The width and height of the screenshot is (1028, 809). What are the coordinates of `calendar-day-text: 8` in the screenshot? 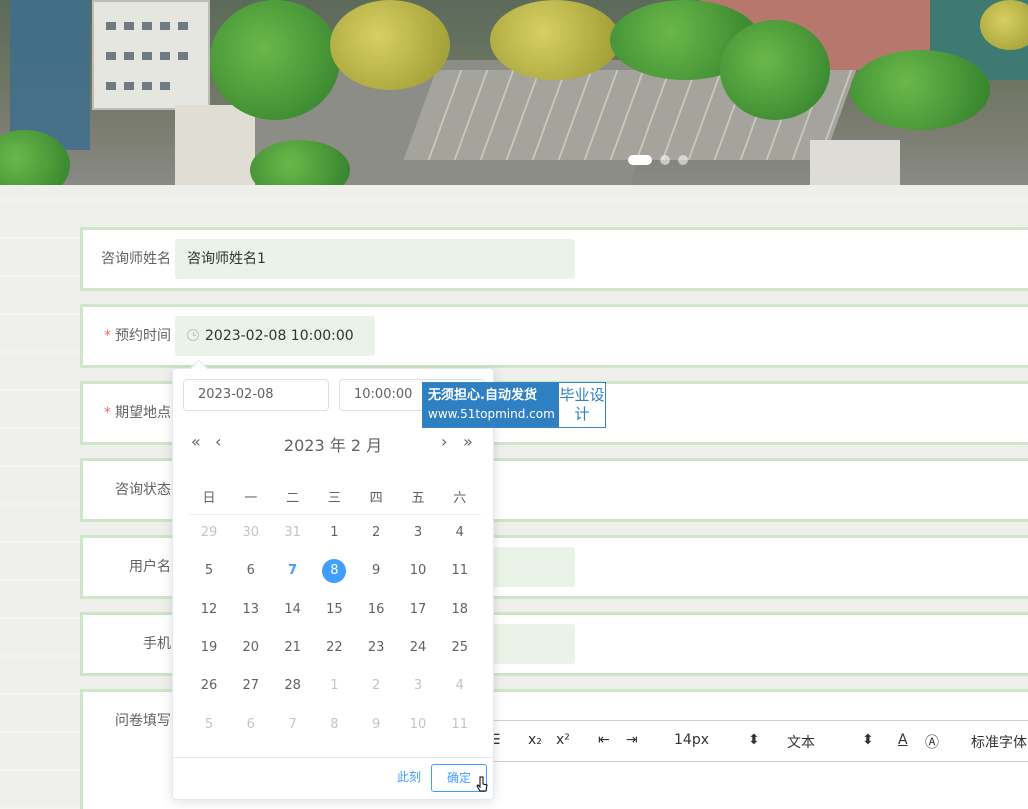 It's located at (334, 571).